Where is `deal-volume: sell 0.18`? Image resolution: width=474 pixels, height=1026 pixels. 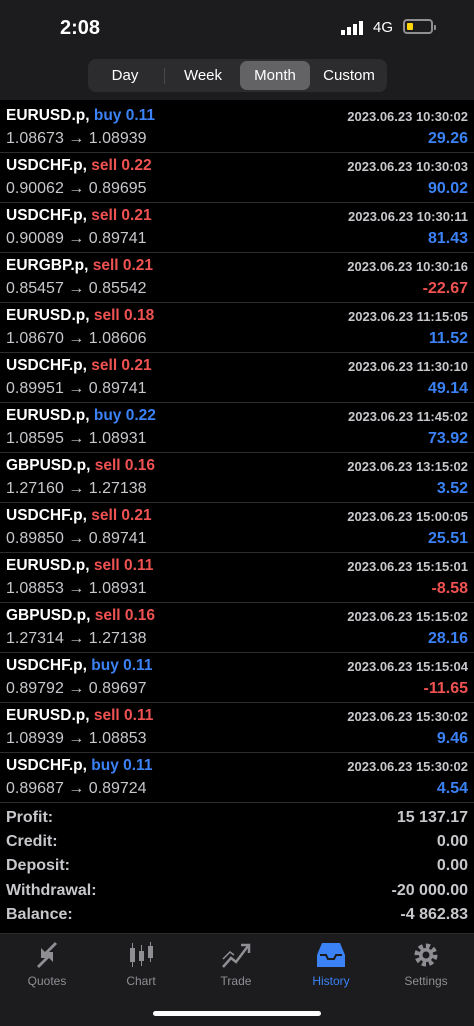 deal-volume: sell 0.18 is located at coordinates (124, 315).